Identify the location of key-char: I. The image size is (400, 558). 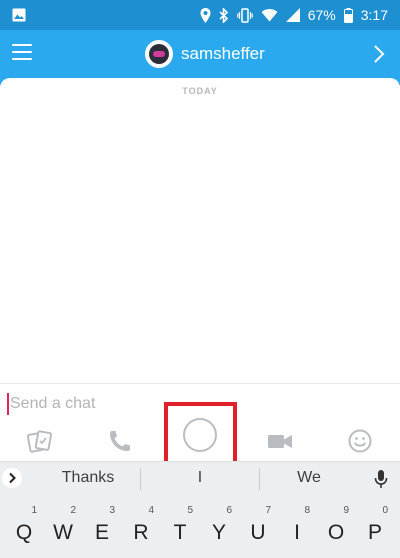
(297, 532).